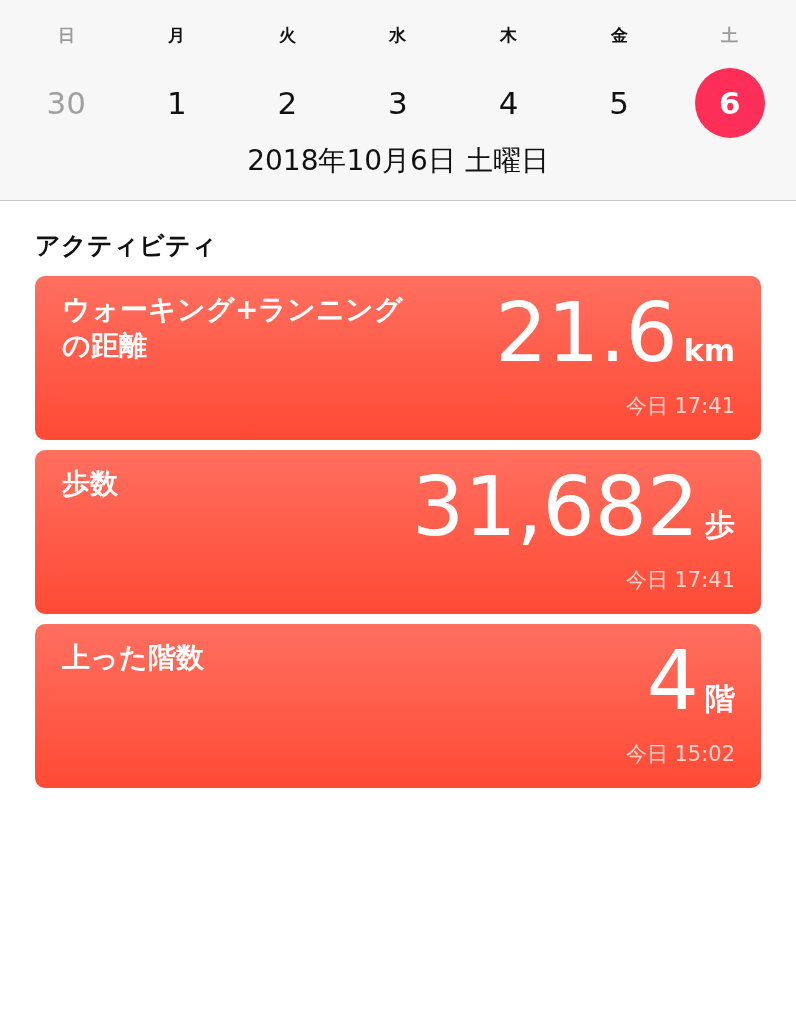 The width and height of the screenshot is (796, 1024). Describe the element at coordinates (586, 333) in the screenshot. I see `card-value: 21.6` at that location.